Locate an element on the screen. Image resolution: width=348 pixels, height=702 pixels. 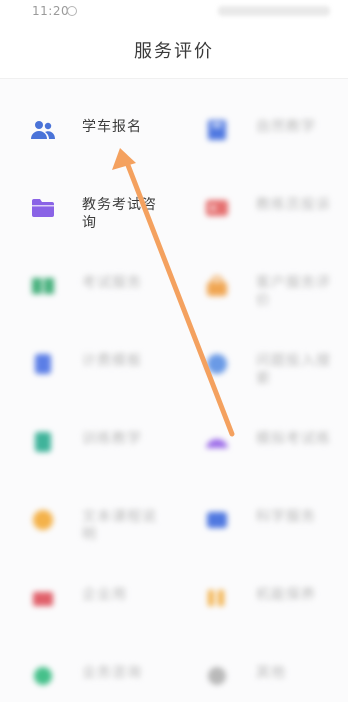
service-item: 机能保养 is located at coordinates (261, 585).